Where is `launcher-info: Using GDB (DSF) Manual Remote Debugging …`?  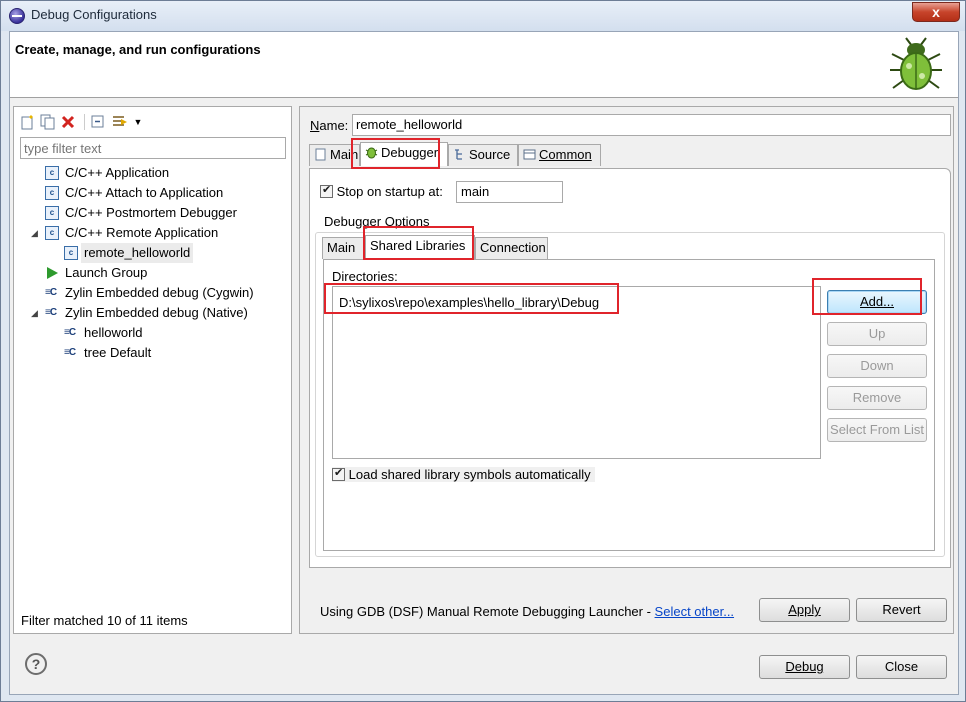
launcher-info: Using GDB (DSF) Manual Remote Debugging … is located at coordinates (527, 611).